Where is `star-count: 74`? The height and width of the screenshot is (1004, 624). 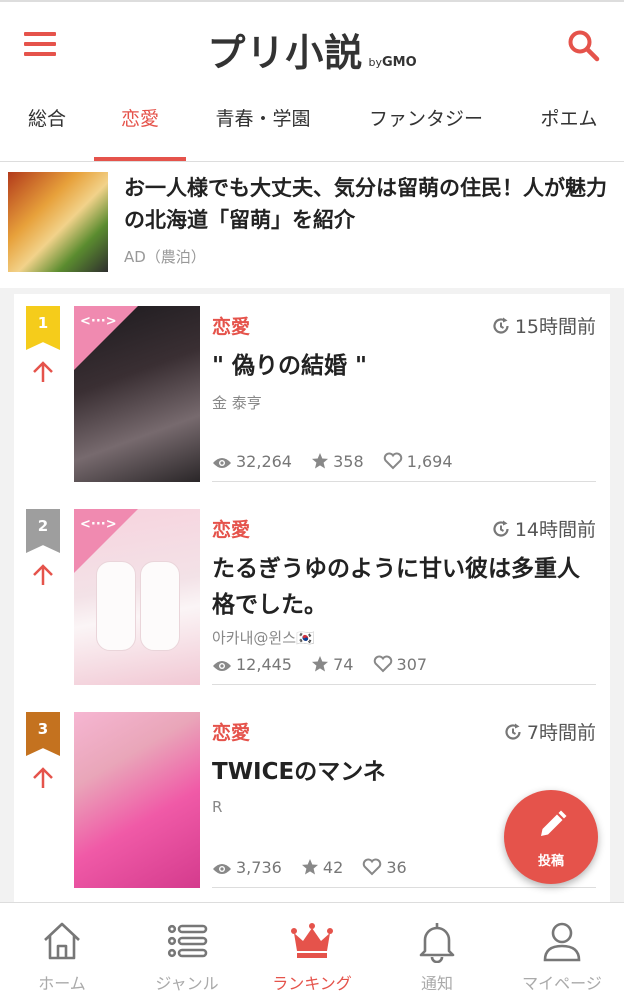
star-count: 74 is located at coordinates (343, 664).